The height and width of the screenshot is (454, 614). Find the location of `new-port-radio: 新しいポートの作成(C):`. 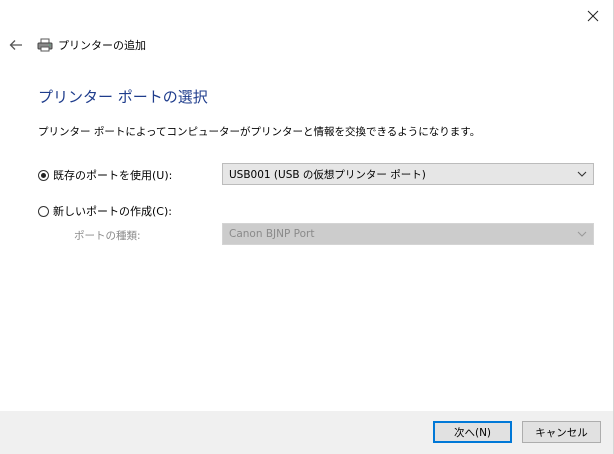

new-port-radio: 新しいポートの作成(C): is located at coordinates (105, 211).